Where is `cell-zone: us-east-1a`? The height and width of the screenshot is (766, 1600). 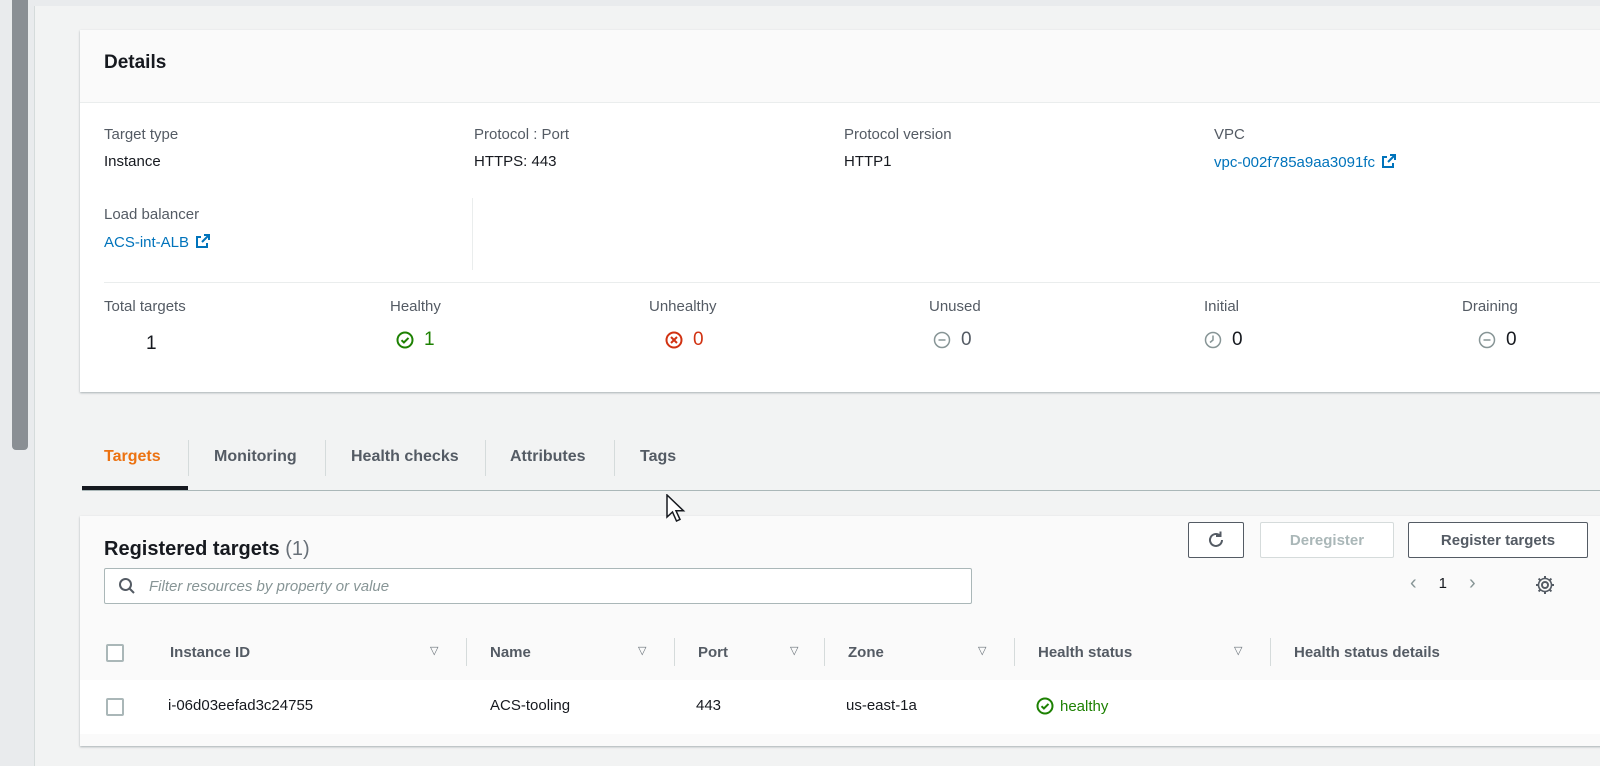 cell-zone: us-east-1a is located at coordinates (881, 705).